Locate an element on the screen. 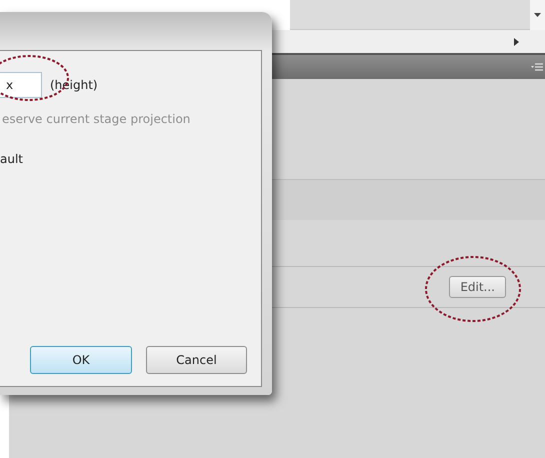  height-input-field: x is located at coordinates (21, 85).